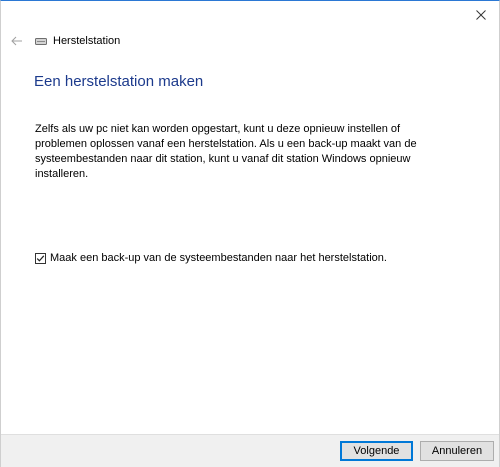 Image resolution: width=500 pixels, height=467 pixels. I want to click on wizard-footer: Volgende Annuleren, so click(250, 450).